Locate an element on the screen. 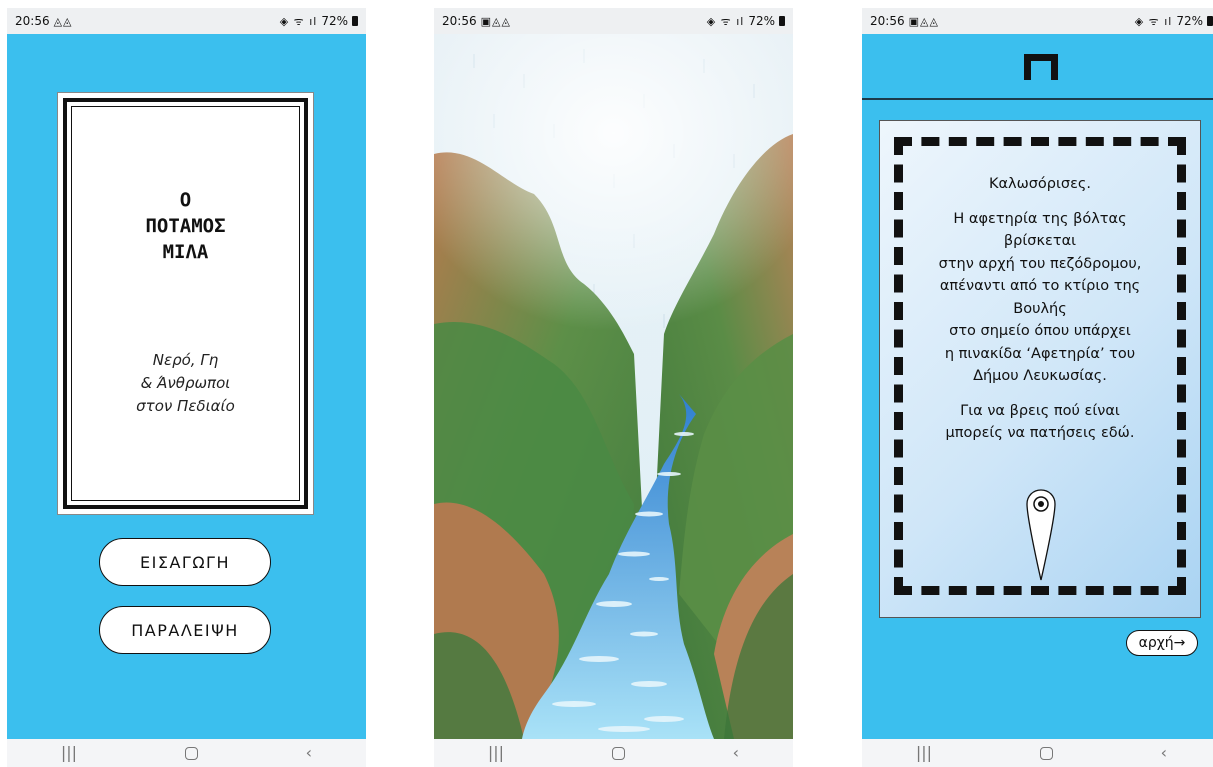 This screenshot has height=767, width=1213. welcome-greeting: Καλωσόρισες. is located at coordinates (1040, 184).